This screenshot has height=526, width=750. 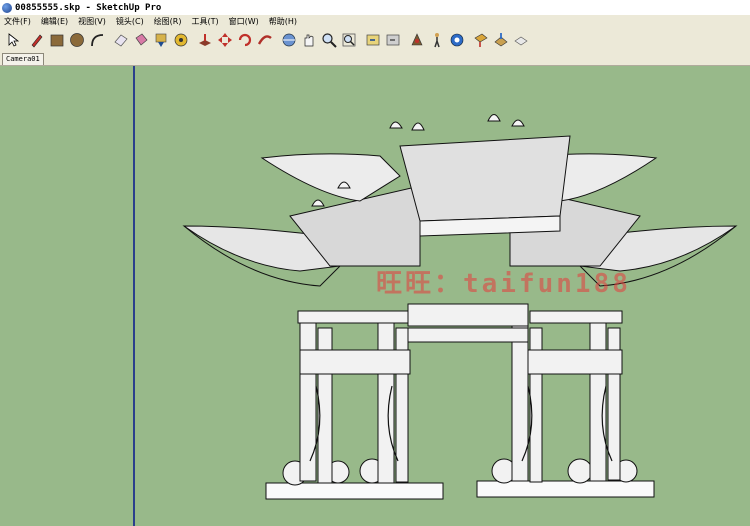 What do you see at coordinates (225, 40) in the screenshot?
I see `move-icon` at bounding box center [225, 40].